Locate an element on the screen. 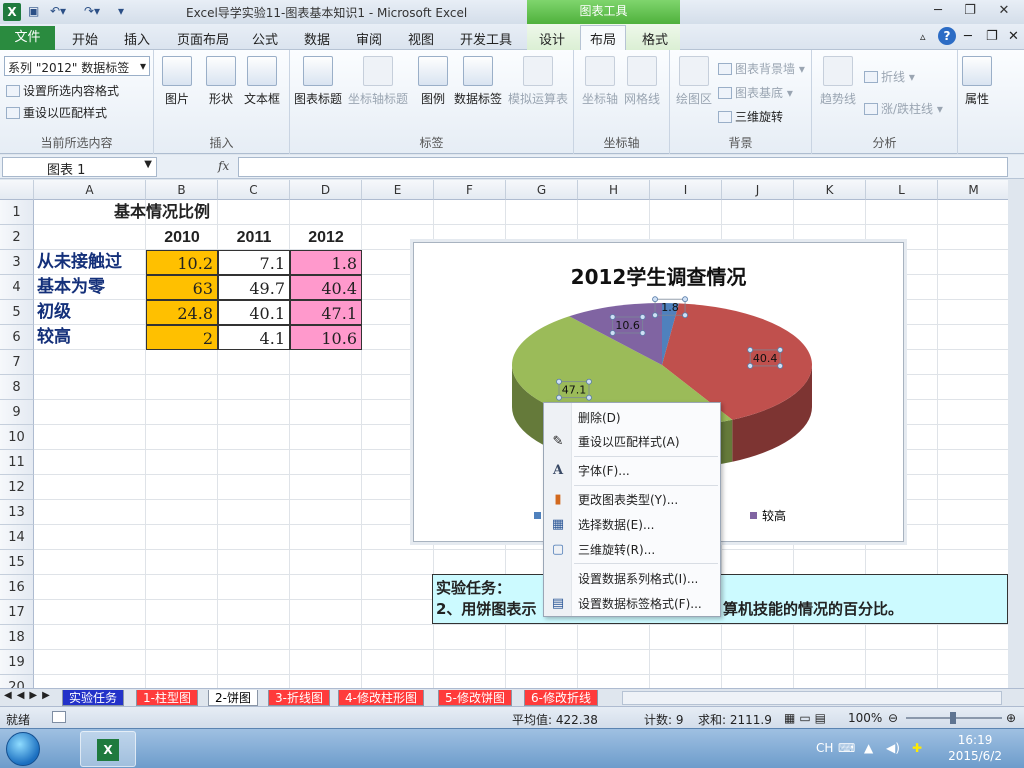 This screenshot has width=1024, height=768. row-header: 8 is located at coordinates (17, 387).